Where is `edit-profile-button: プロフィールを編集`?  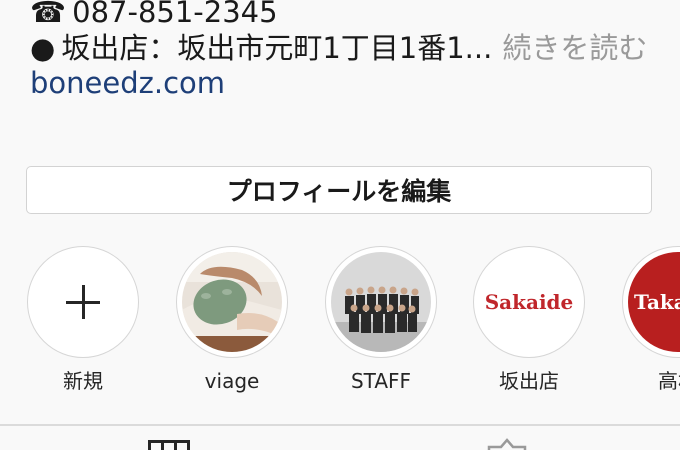
edit-profile-button: プロフィールを編集 is located at coordinates (339, 190).